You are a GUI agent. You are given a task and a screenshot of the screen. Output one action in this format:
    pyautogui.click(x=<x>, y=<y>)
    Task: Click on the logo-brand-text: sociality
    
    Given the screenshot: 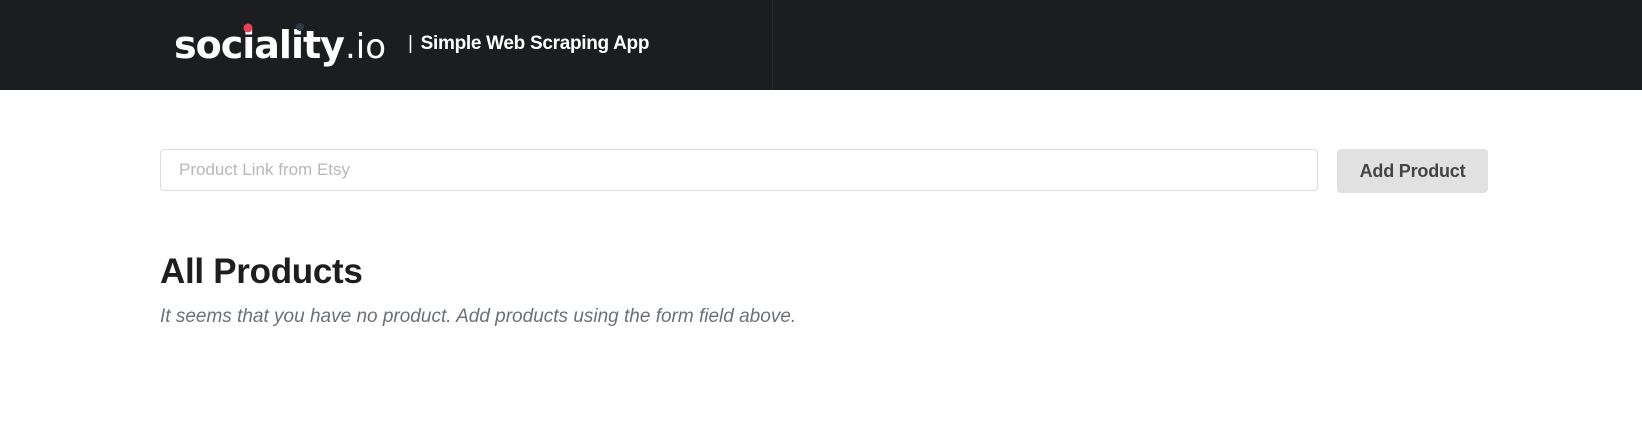 What is the action you would take?
    pyautogui.click(x=259, y=45)
    